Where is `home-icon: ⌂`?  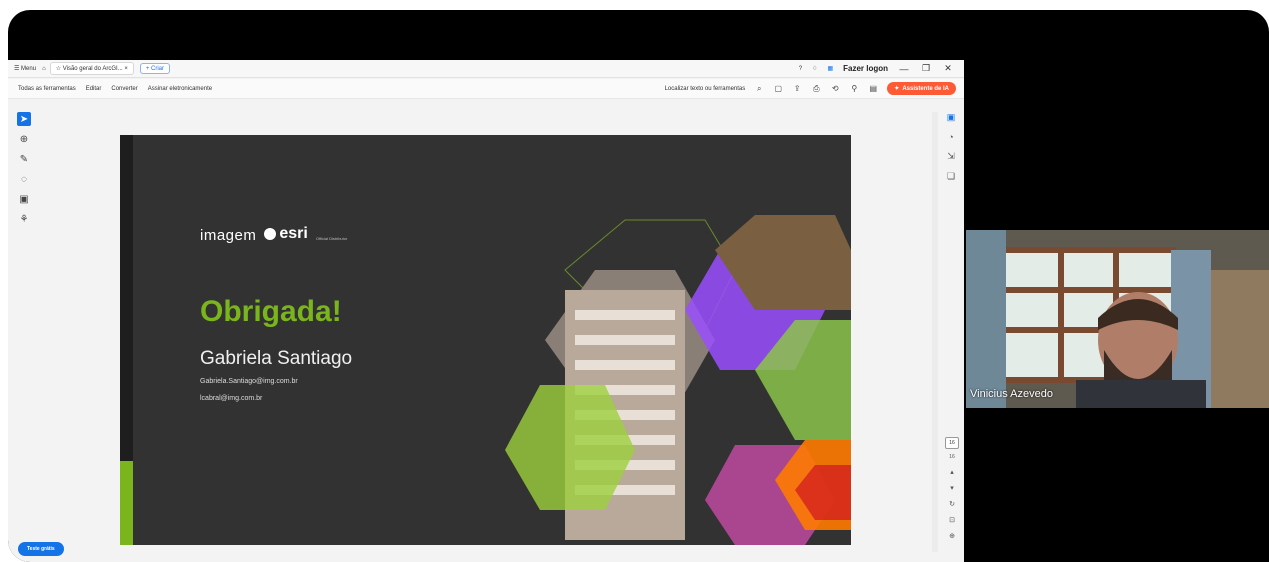
home-icon: ⌂ is located at coordinates (44, 69).